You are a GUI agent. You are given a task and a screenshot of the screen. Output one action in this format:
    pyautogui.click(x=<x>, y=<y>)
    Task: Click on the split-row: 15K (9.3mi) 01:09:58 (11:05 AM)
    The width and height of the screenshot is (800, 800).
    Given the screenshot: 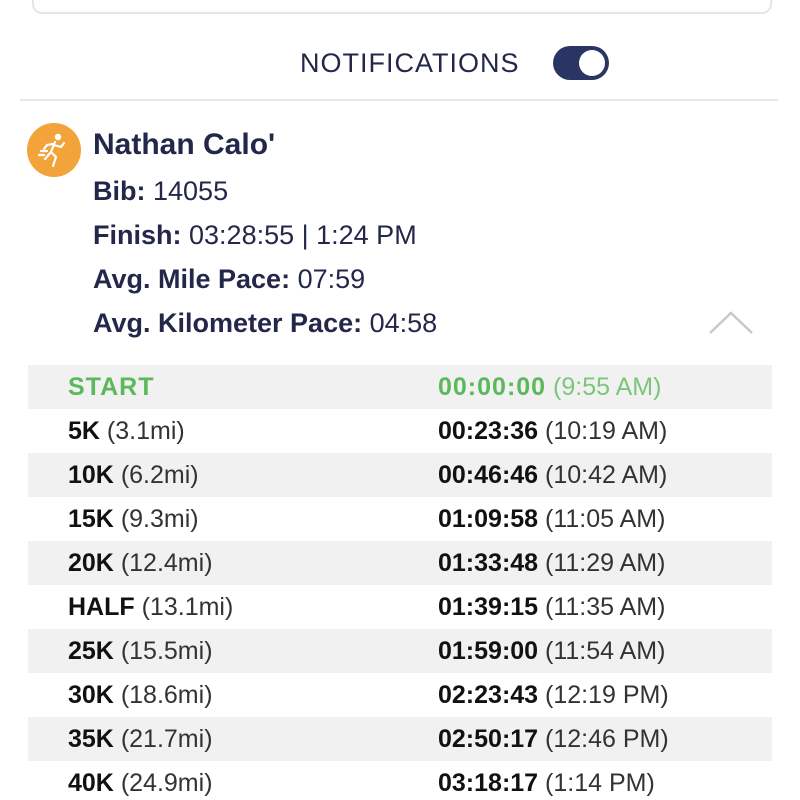 What is the action you would take?
    pyautogui.click(x=400, y=519)
    